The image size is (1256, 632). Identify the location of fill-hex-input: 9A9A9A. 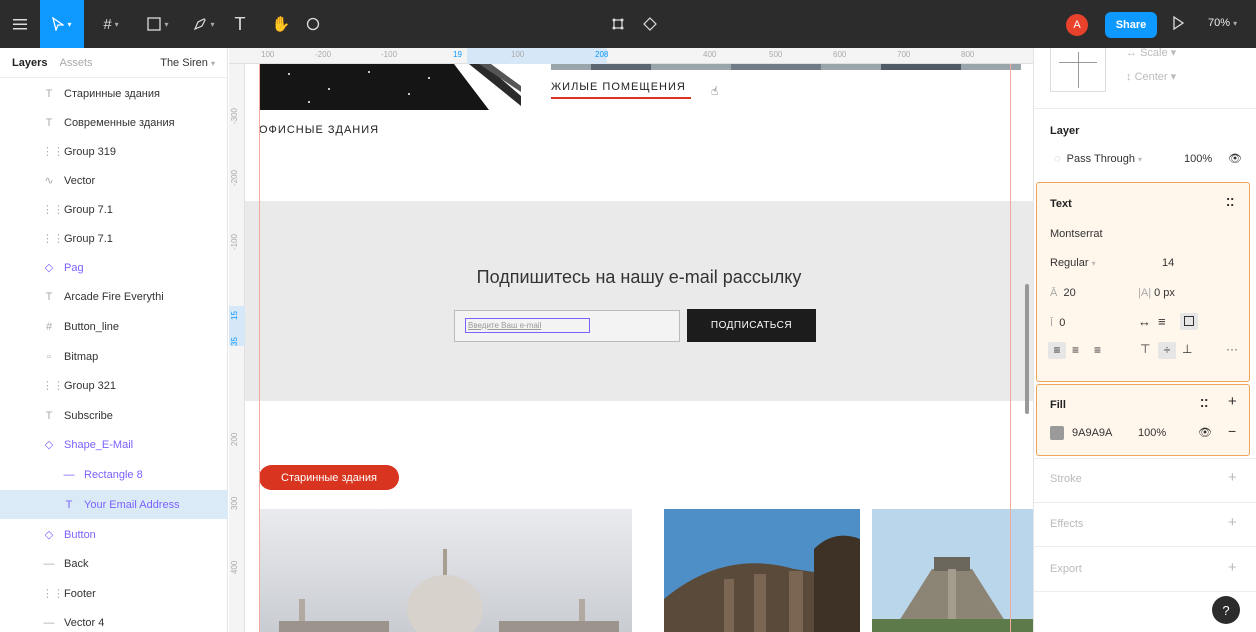
(1092, 433).